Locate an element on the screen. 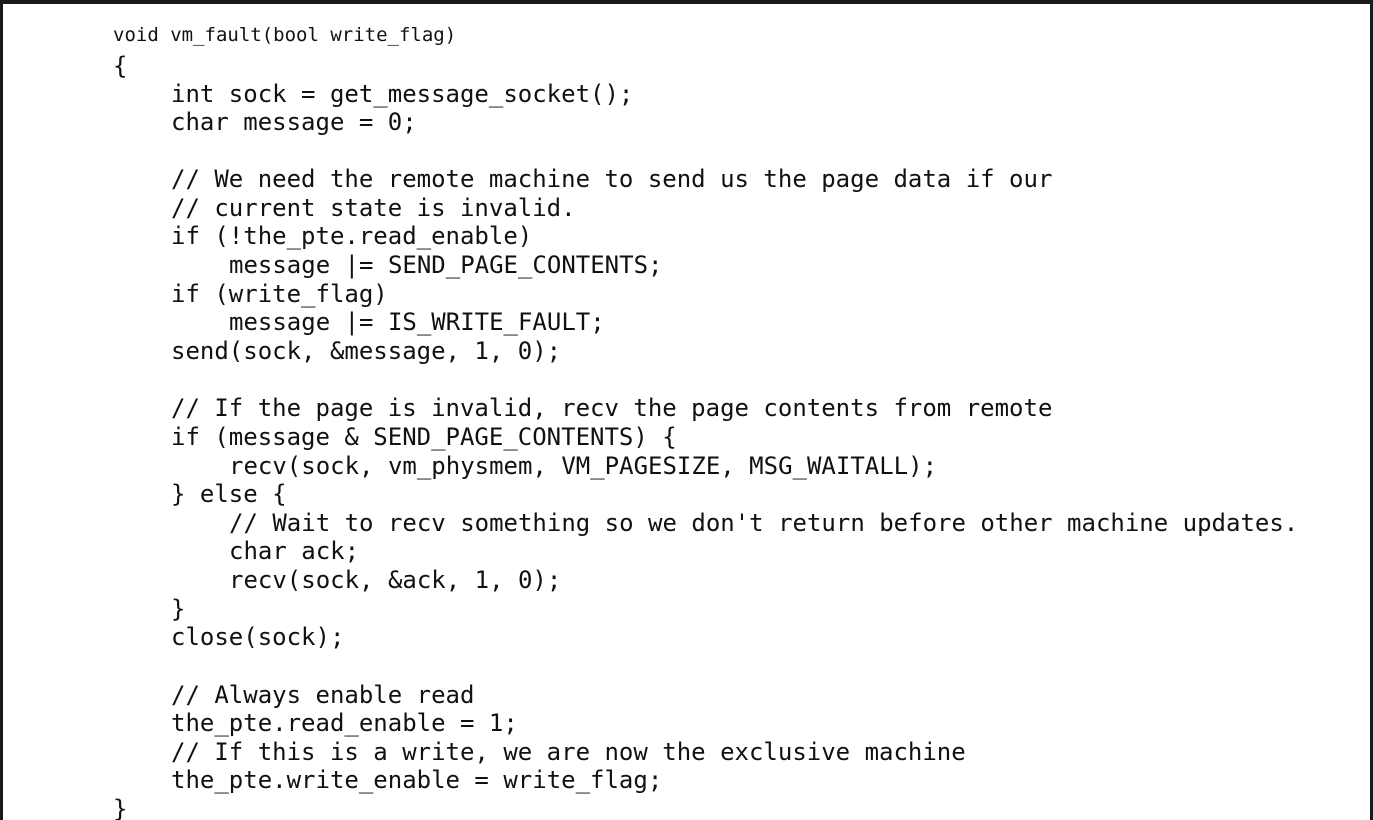 This screenshot has width=1373, height=820. code-line-if-write-flag: if (write_flag) is located at coordinates (279, 294).